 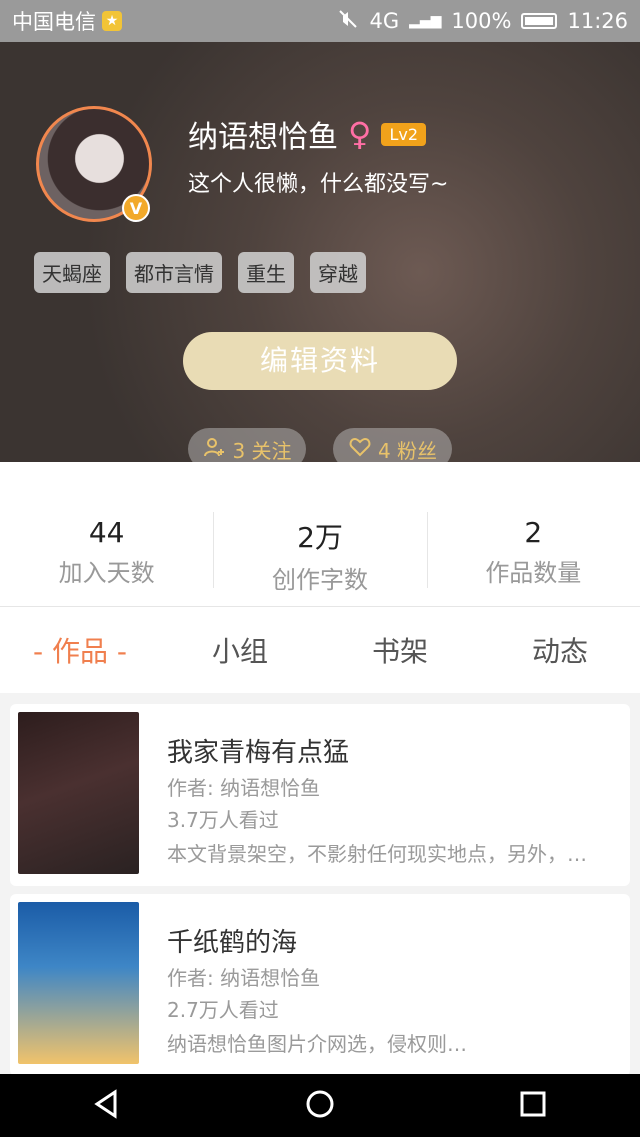 What do you see at coordinates (320, 537) in the screenshot?
I see `stat-value: 2万` at bounding box center [320, 537].